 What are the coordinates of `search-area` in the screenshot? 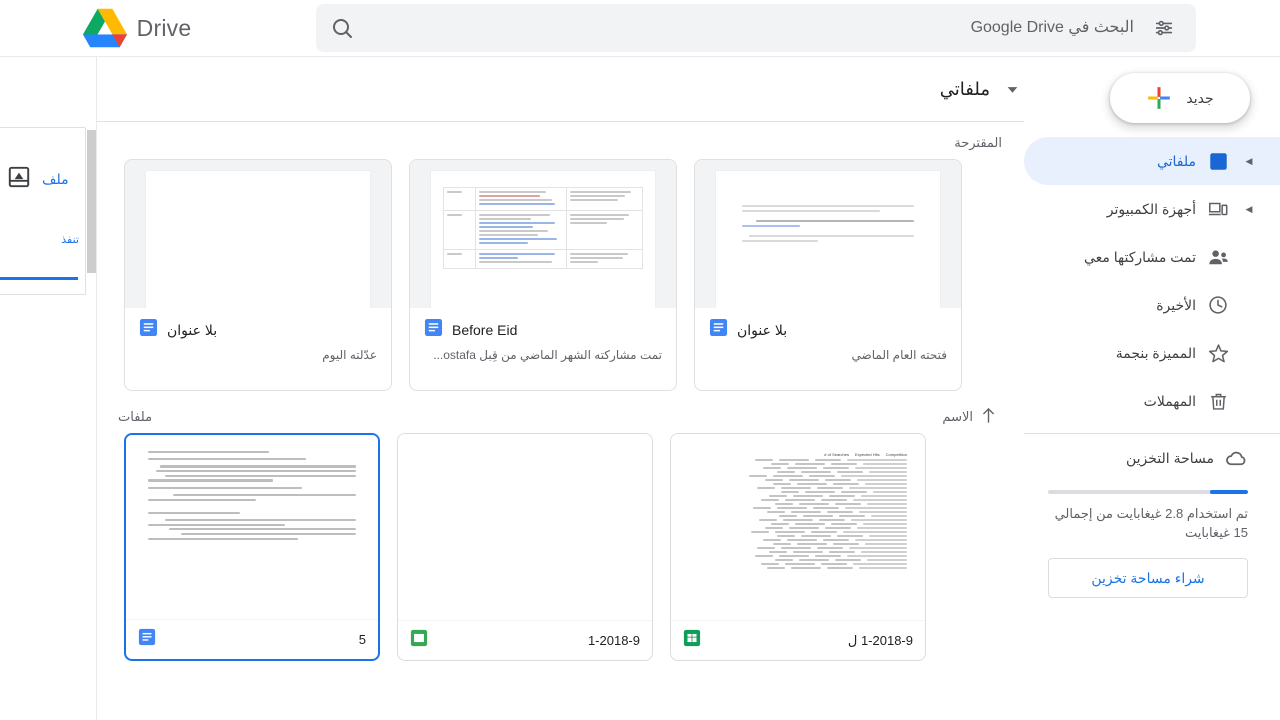 It's located at (768, 28).